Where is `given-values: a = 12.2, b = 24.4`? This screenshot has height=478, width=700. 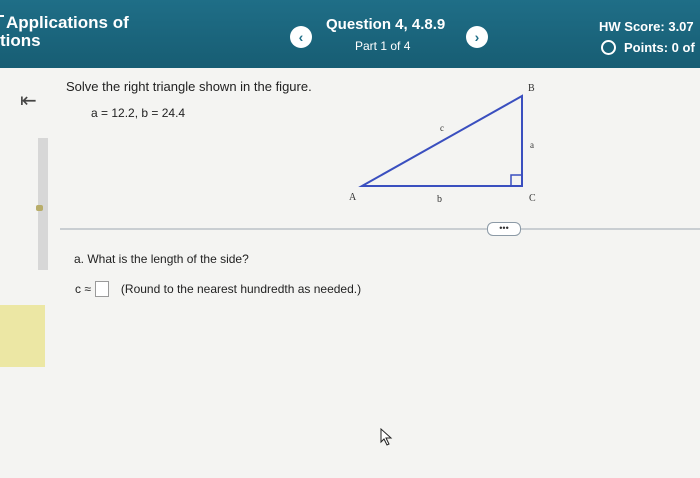 given-values: a = 12.2, b = 24.4 is located at coordinates (138, 113).